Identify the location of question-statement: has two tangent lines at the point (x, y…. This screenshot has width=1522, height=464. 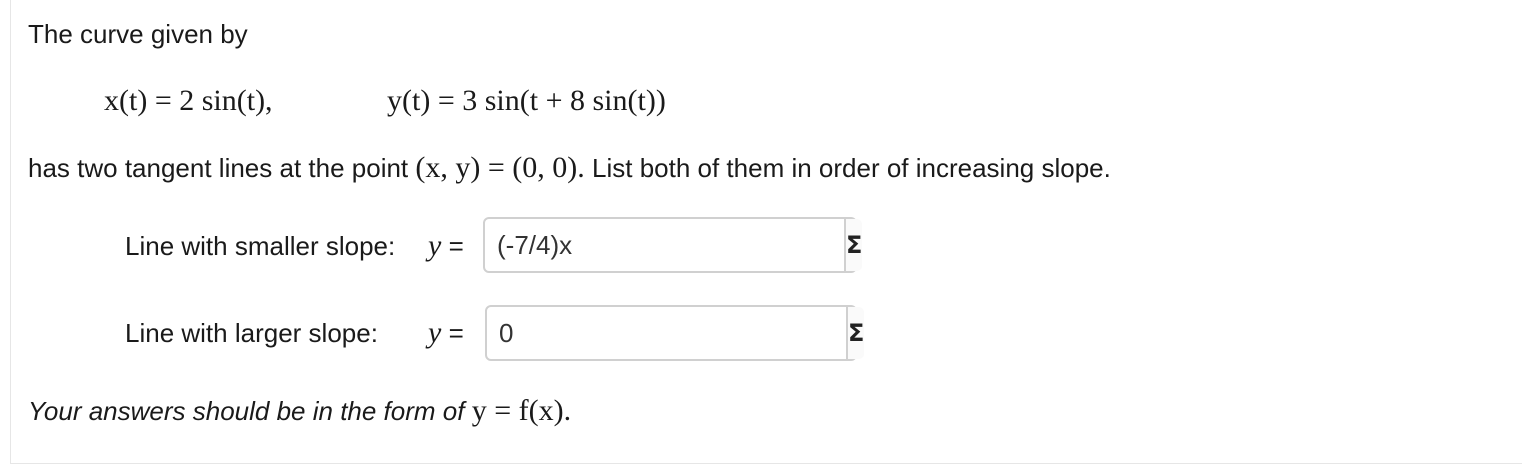
(569, 168).